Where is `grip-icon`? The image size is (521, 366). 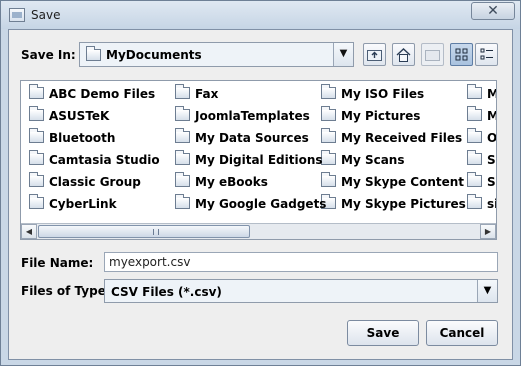
grip-icon is located at coordinates (156, 232).